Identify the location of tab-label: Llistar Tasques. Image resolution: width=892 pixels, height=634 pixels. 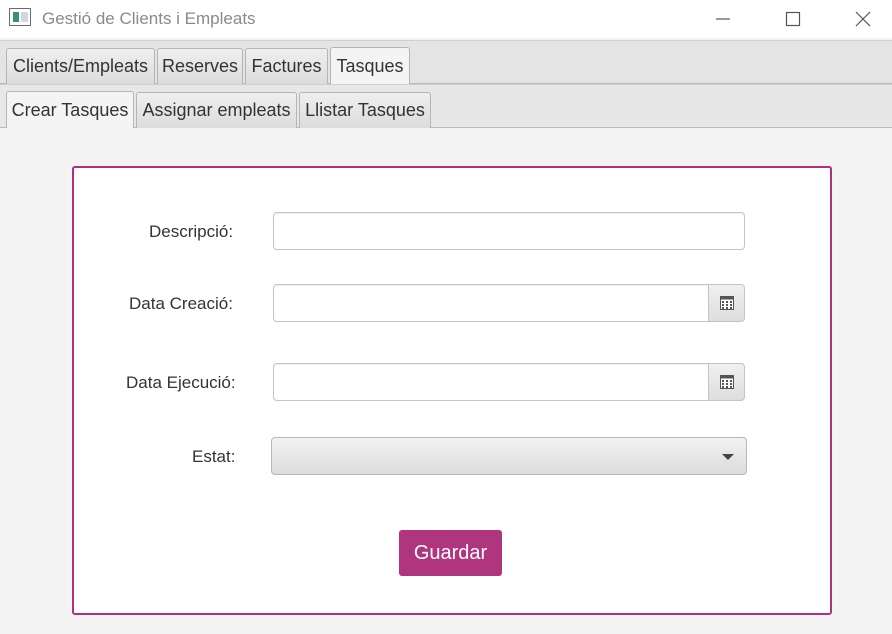
(365, 110).